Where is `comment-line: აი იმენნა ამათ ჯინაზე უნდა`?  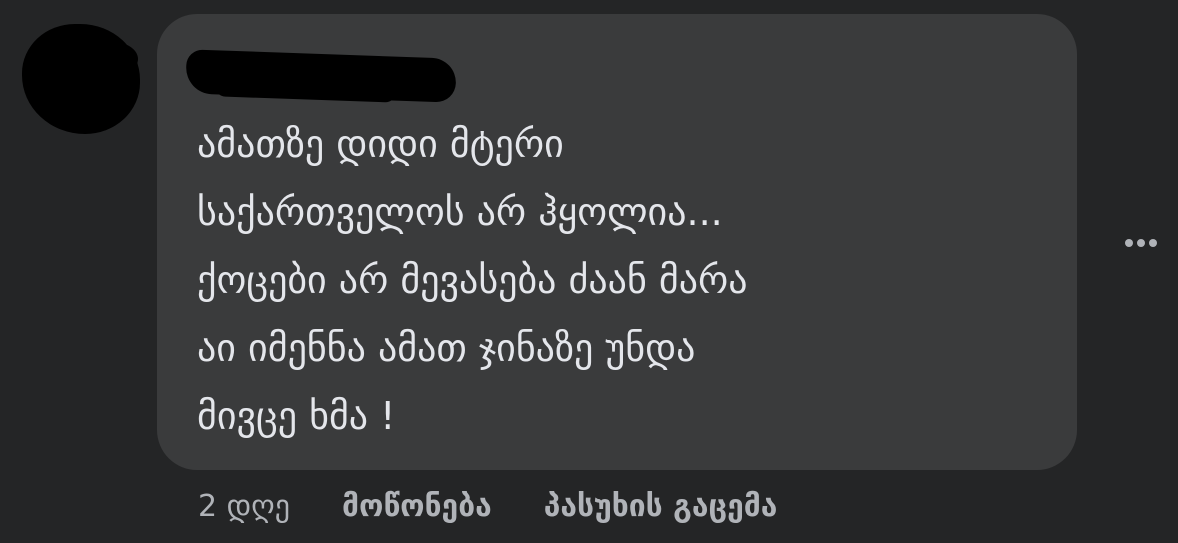
comment-line: აი იმენნა ამათ ჯინაზე უნდა is located at coordinates (446, 348).